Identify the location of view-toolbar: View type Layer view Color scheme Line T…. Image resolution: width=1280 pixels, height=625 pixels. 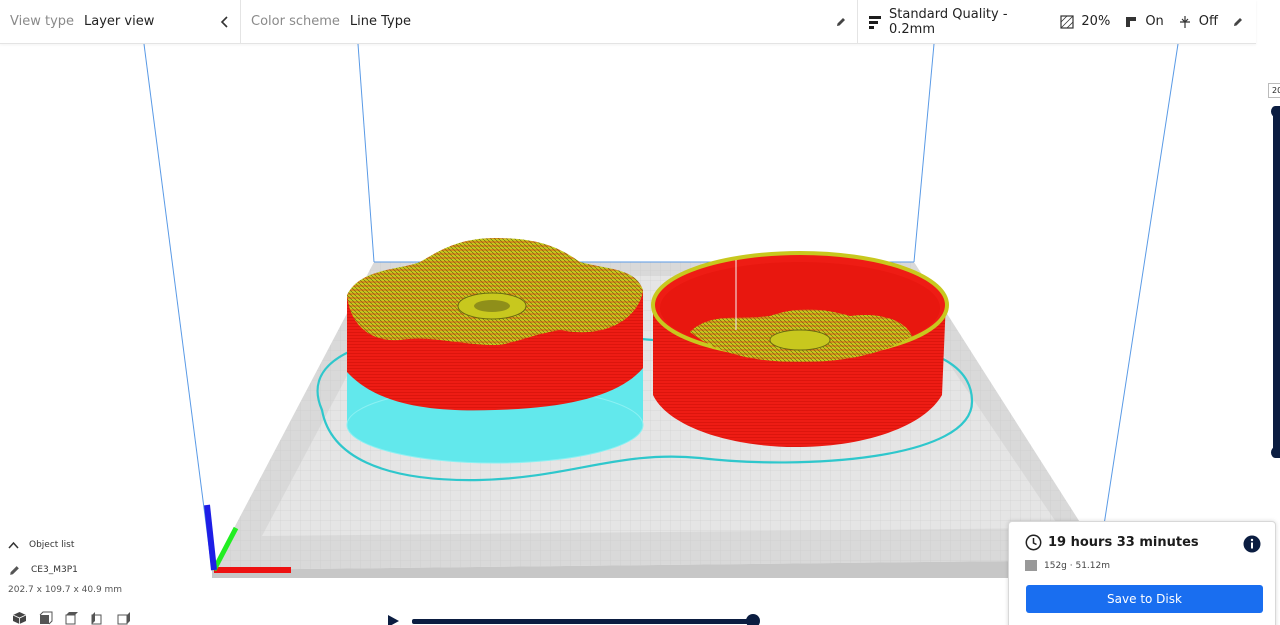
(628, 22).